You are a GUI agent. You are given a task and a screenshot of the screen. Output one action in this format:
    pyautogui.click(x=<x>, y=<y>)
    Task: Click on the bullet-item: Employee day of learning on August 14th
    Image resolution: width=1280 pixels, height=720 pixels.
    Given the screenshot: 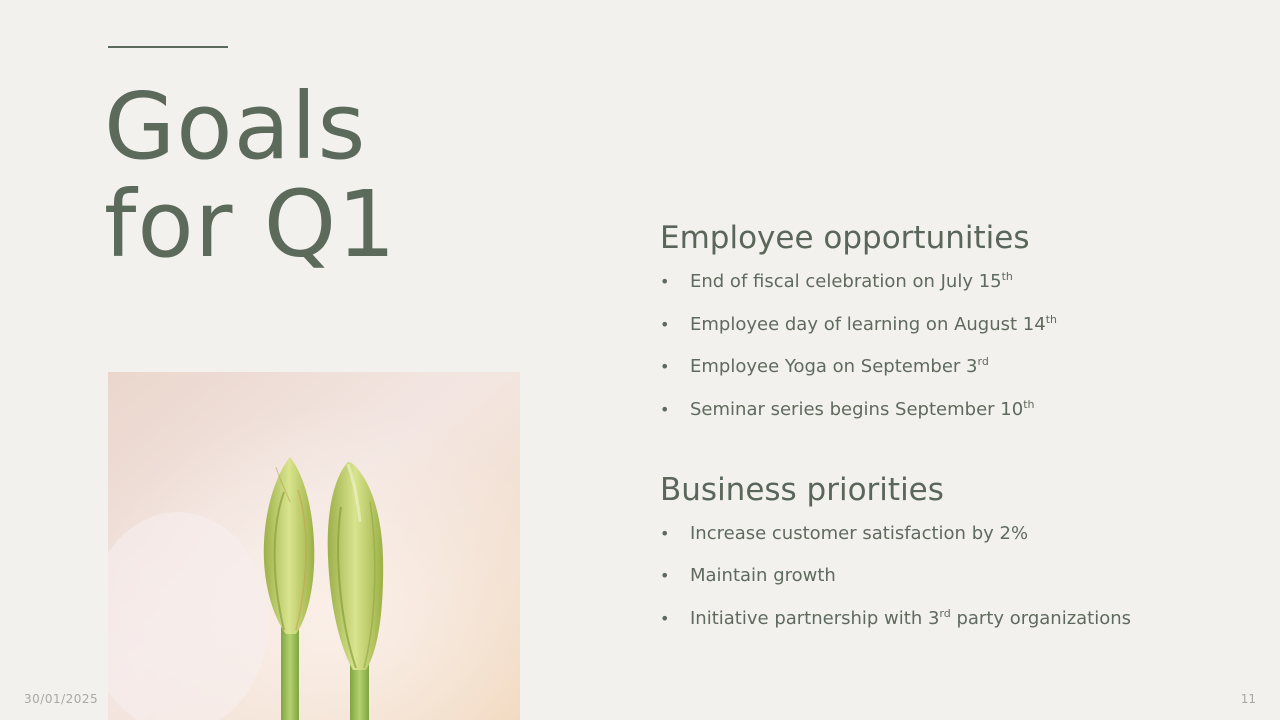 What is the action you would take?
    pyautogui.click(x=940, y=325)
    